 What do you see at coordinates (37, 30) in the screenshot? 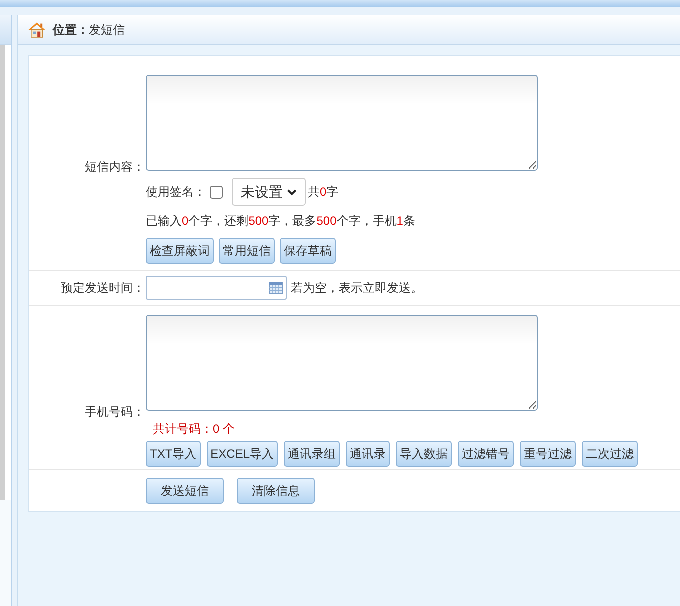
I see `home-icon` at bounding box center [37, 30].